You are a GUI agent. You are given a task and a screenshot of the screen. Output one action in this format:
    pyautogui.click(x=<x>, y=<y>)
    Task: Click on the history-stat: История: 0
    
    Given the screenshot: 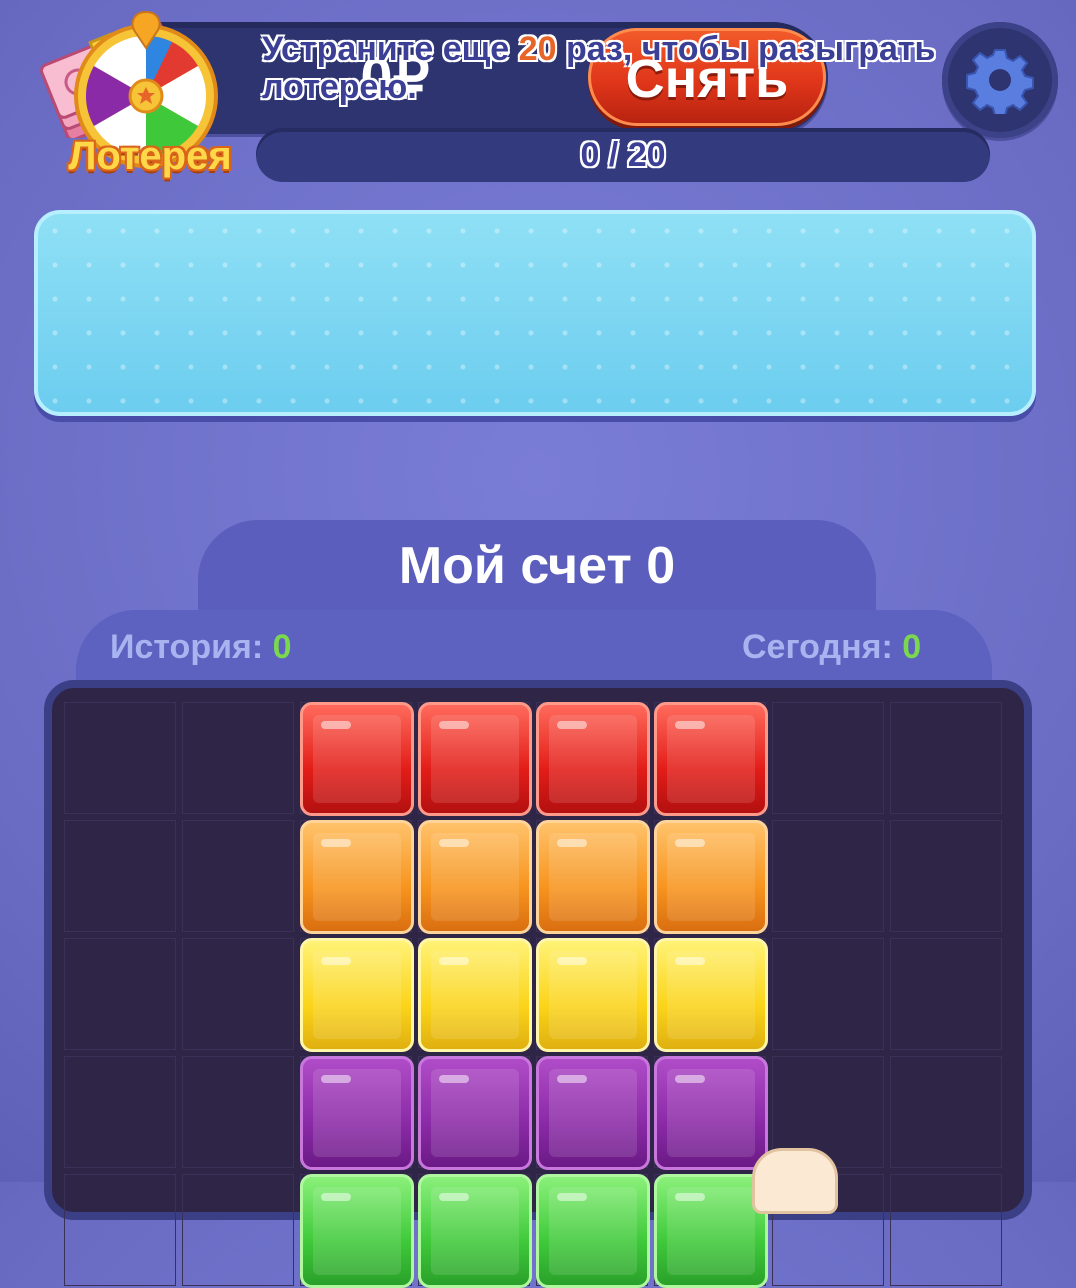 What is the action you would take?
    pyautogui.click(x=201, y=647)
    